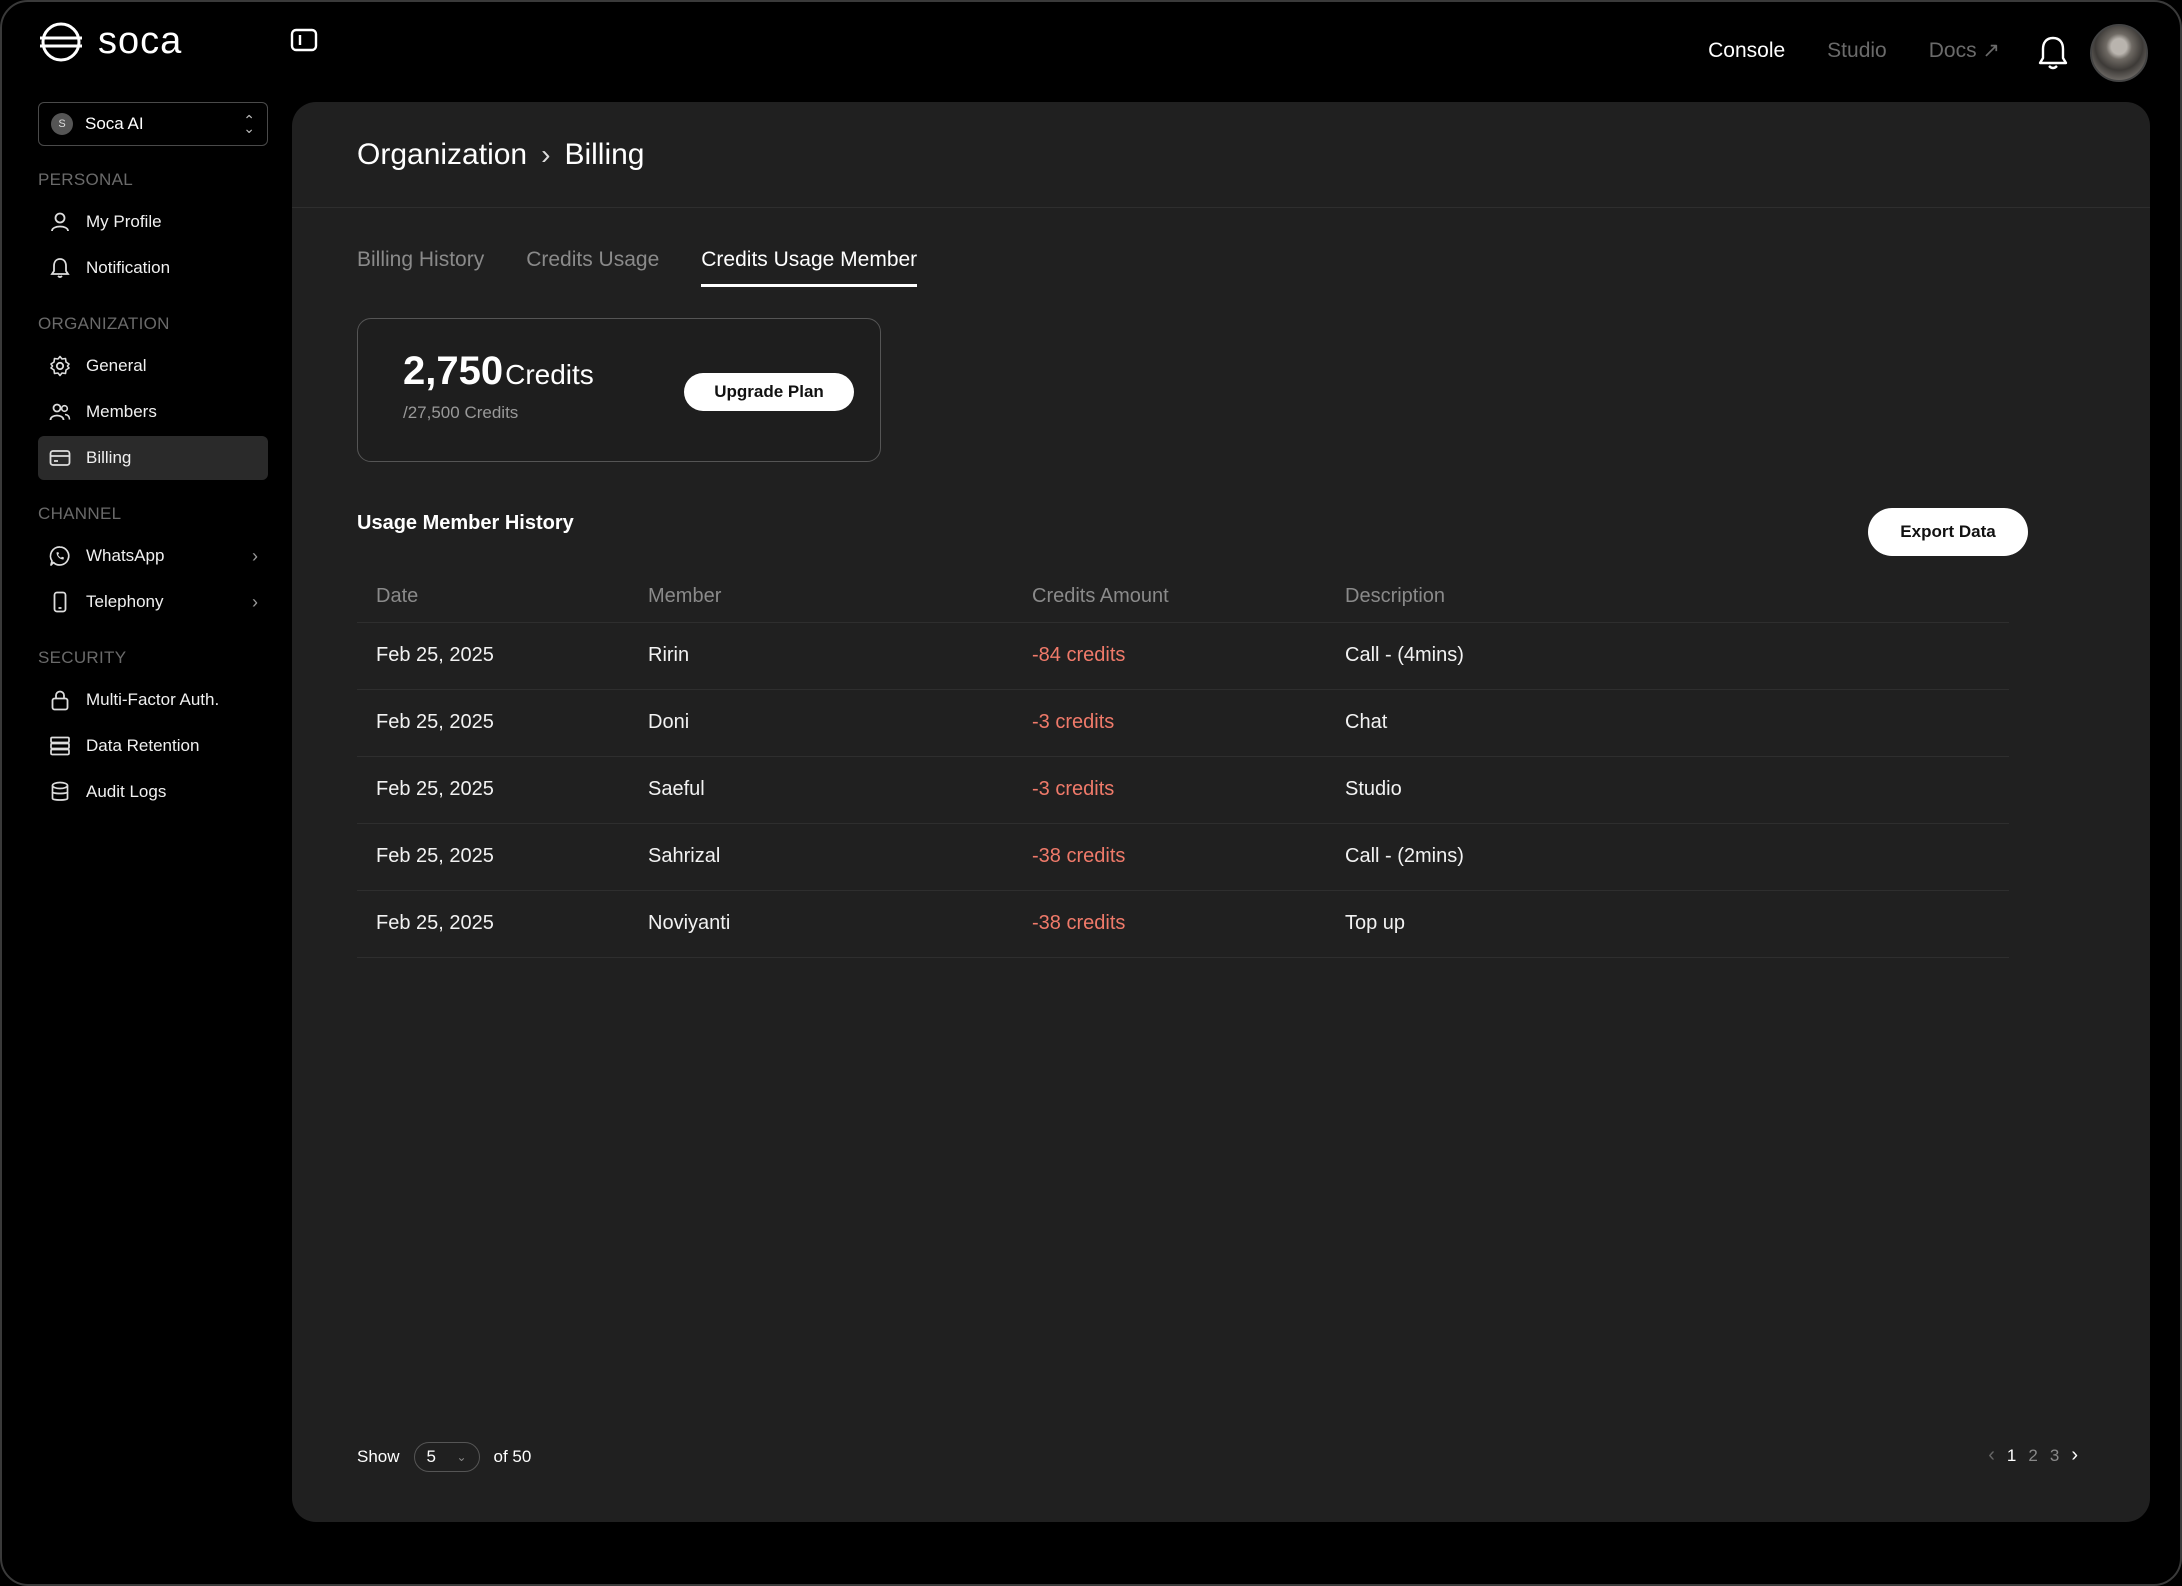 The image size is (2182, 1586). Describe the element at coordinates (80, 513) in the screenshot. I see `section-label-channel: CHANNEL` at that location.